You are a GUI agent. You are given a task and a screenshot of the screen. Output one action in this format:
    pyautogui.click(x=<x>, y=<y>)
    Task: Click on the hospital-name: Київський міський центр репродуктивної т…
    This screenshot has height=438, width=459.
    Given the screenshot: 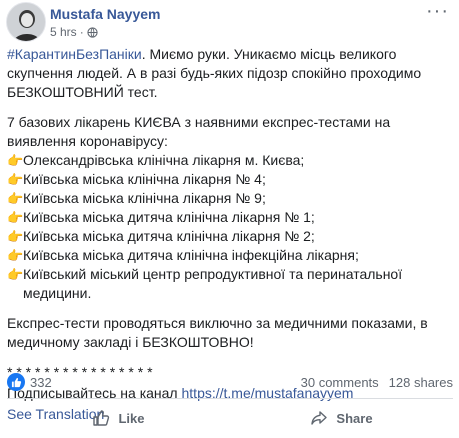 What is the action you would take?
    pyautogui.click(x=213, y=283)
    